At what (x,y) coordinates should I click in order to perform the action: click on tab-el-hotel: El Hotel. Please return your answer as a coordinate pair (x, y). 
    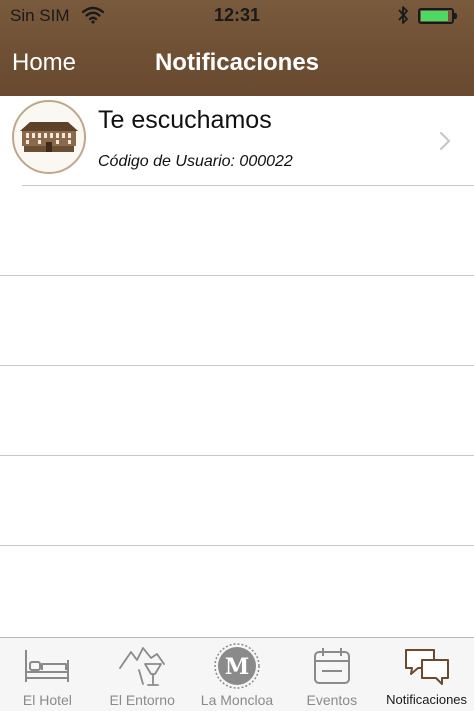
    Looking at the image, I should click on (47, 674).